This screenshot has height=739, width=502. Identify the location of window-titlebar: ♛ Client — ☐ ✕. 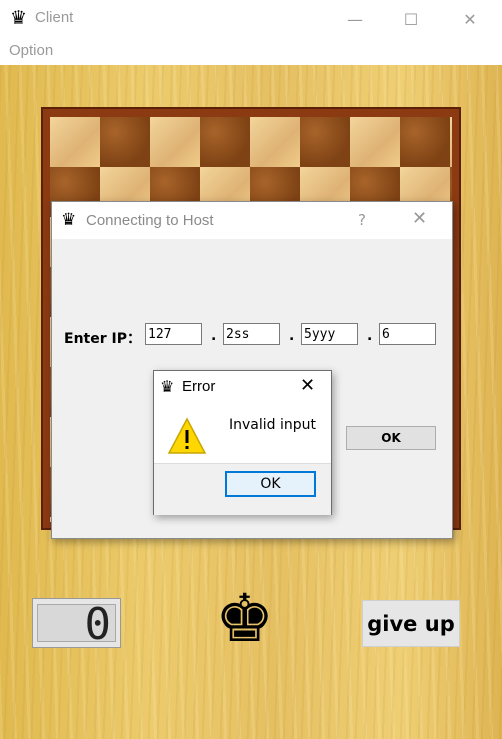
(251, 19).